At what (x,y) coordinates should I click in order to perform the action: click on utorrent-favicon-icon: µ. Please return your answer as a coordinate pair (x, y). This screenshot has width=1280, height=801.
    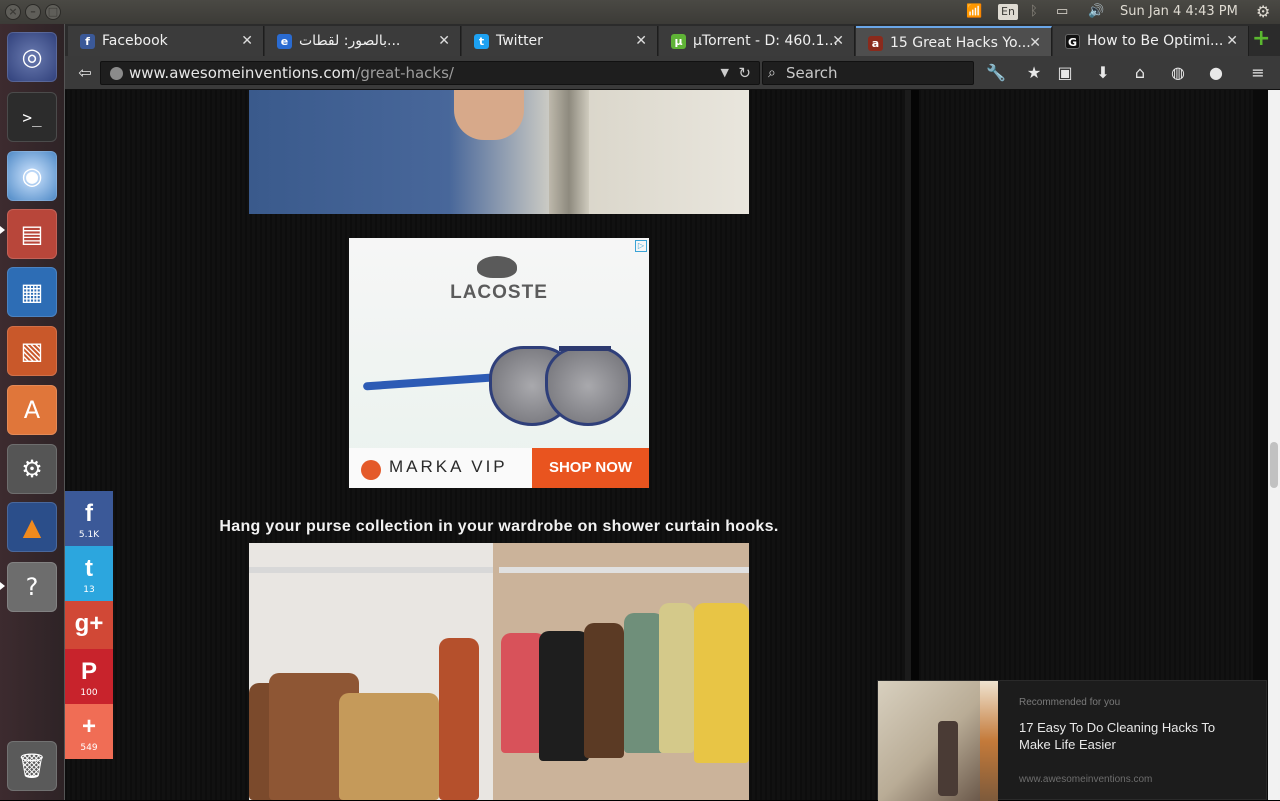
    Looking at the image, I should click on (678, 41).